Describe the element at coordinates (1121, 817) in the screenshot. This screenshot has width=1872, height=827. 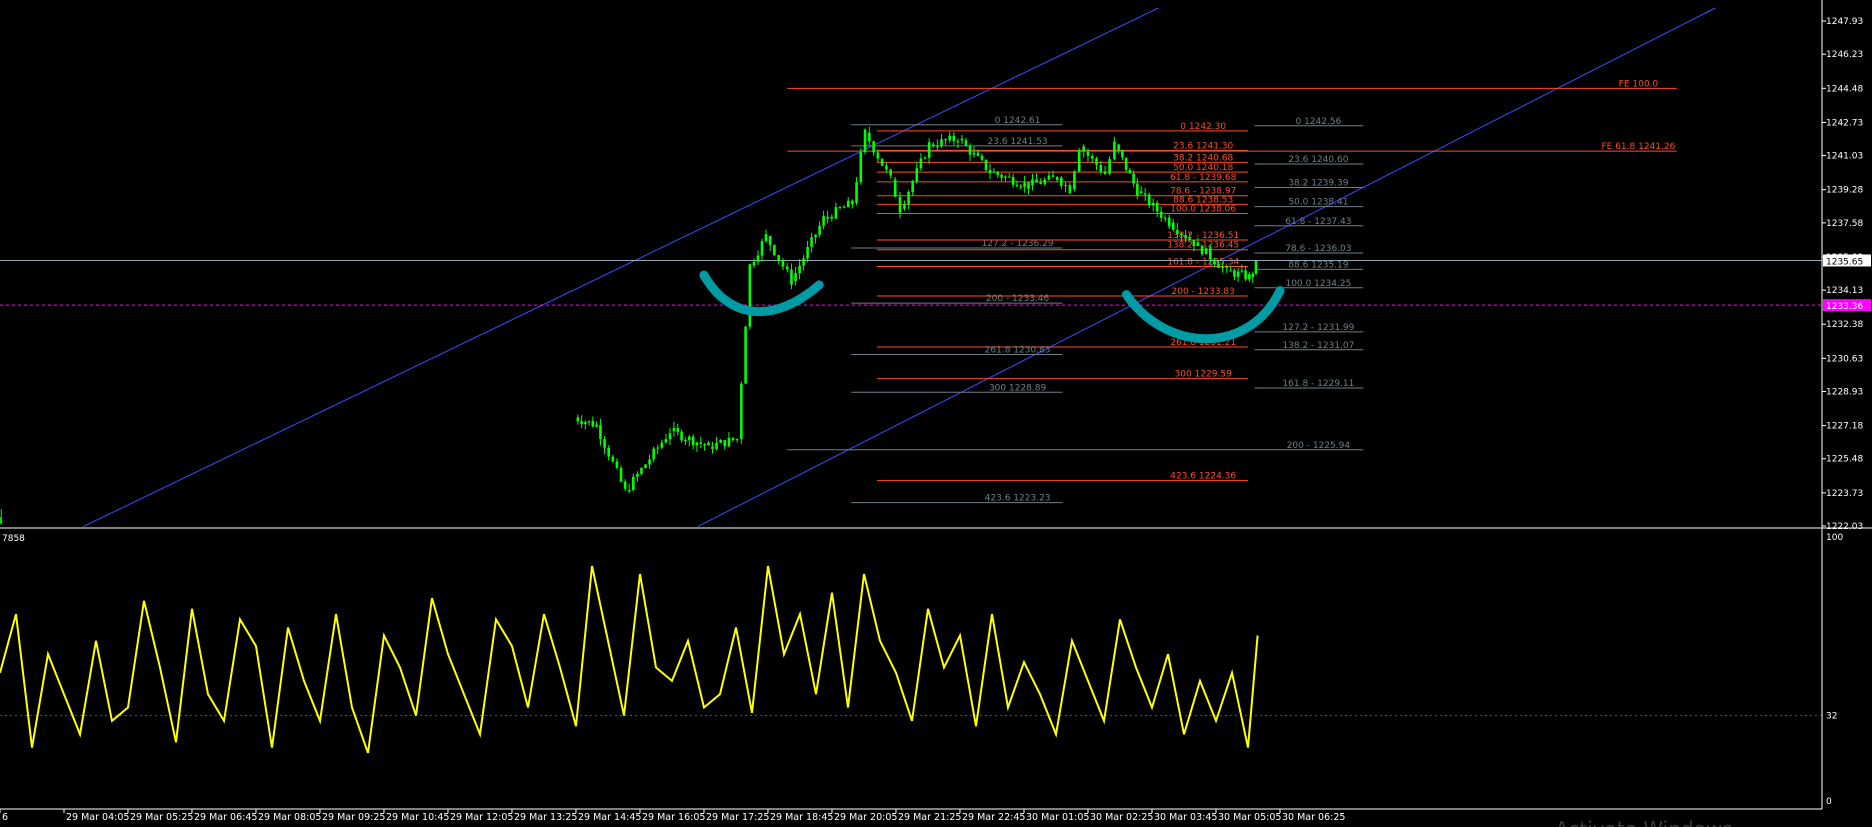
I see `time-tick-label: 30 Mar 02:25` at that location.